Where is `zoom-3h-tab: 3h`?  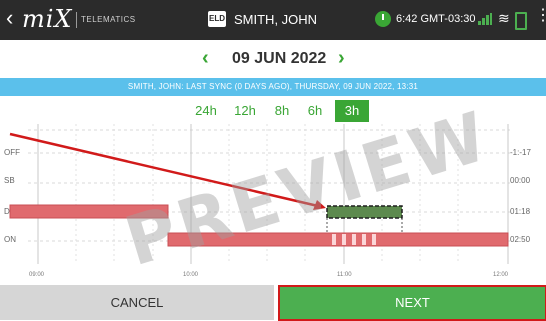
zoom-3h-tab: 3h is located at coordinates (352, 111).